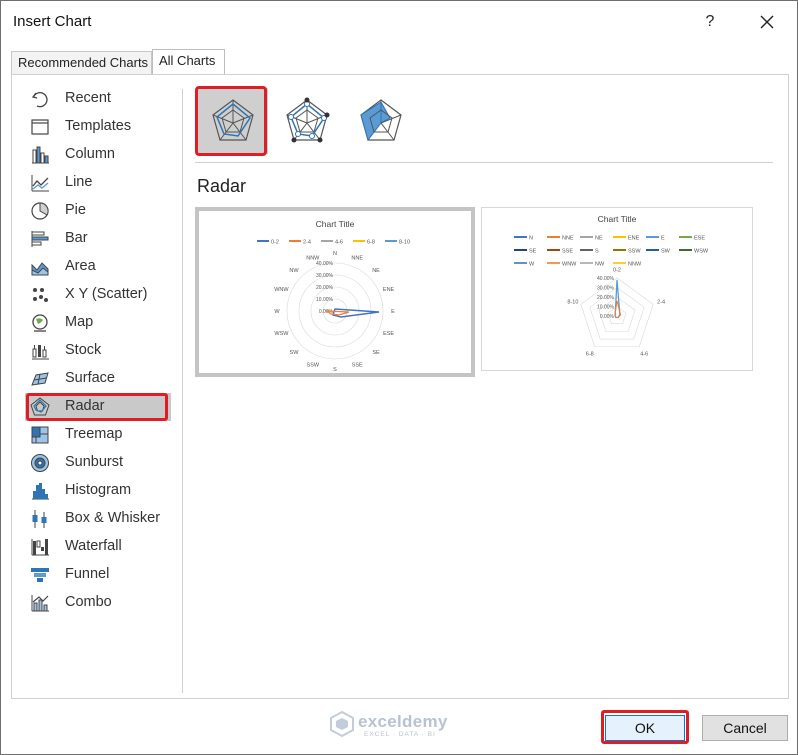  I want to click on box-whisker-chart-icon, so click(39, 519).